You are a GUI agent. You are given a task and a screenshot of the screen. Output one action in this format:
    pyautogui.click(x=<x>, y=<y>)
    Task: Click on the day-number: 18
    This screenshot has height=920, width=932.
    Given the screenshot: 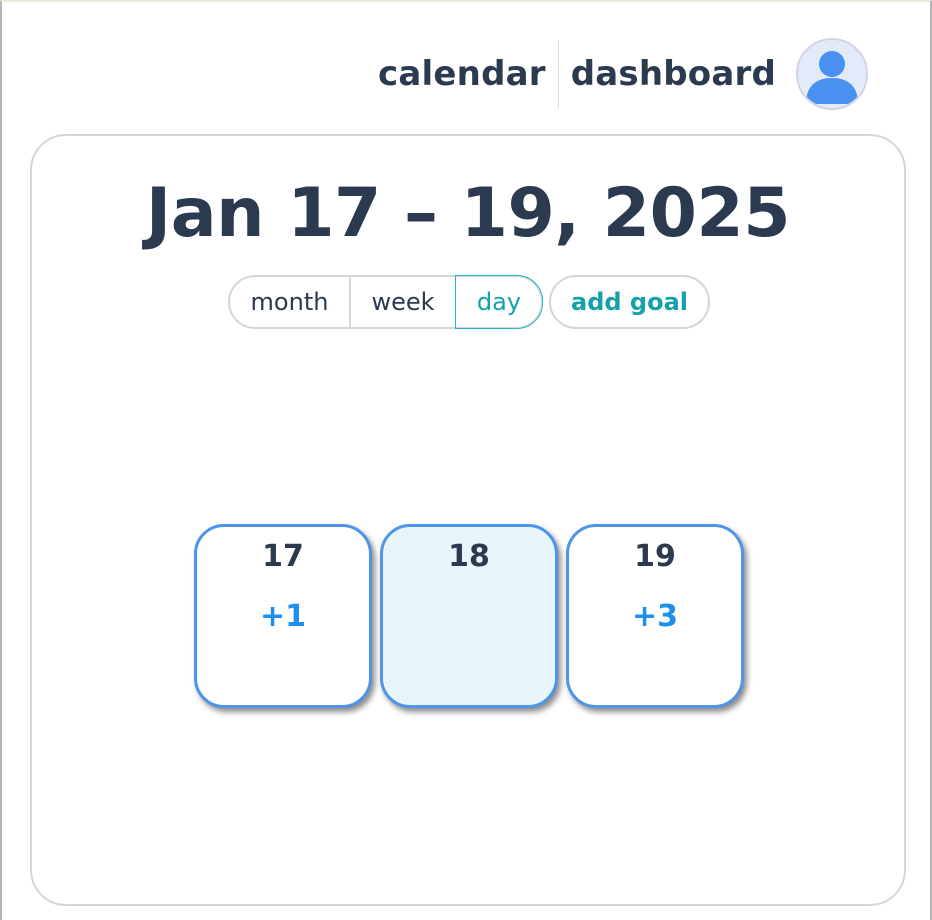 What is the action you would take?
    pyautogui.click(x=469, y=556)
    